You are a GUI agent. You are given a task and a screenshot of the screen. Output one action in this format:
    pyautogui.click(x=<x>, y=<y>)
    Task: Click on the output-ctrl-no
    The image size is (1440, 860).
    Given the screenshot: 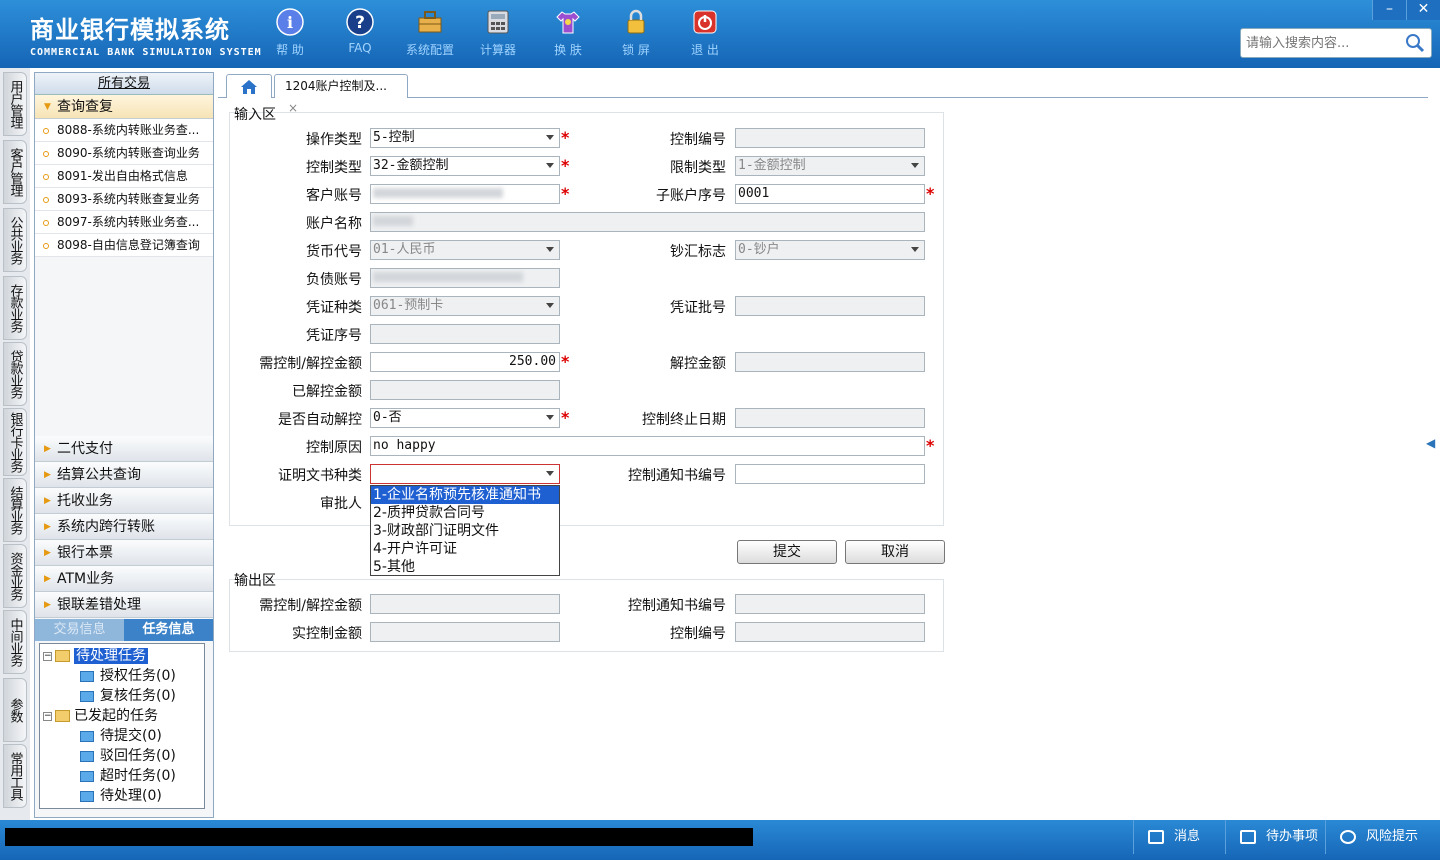 What is the action you would take?
    pyautogui.click(x=830, y=632)
    